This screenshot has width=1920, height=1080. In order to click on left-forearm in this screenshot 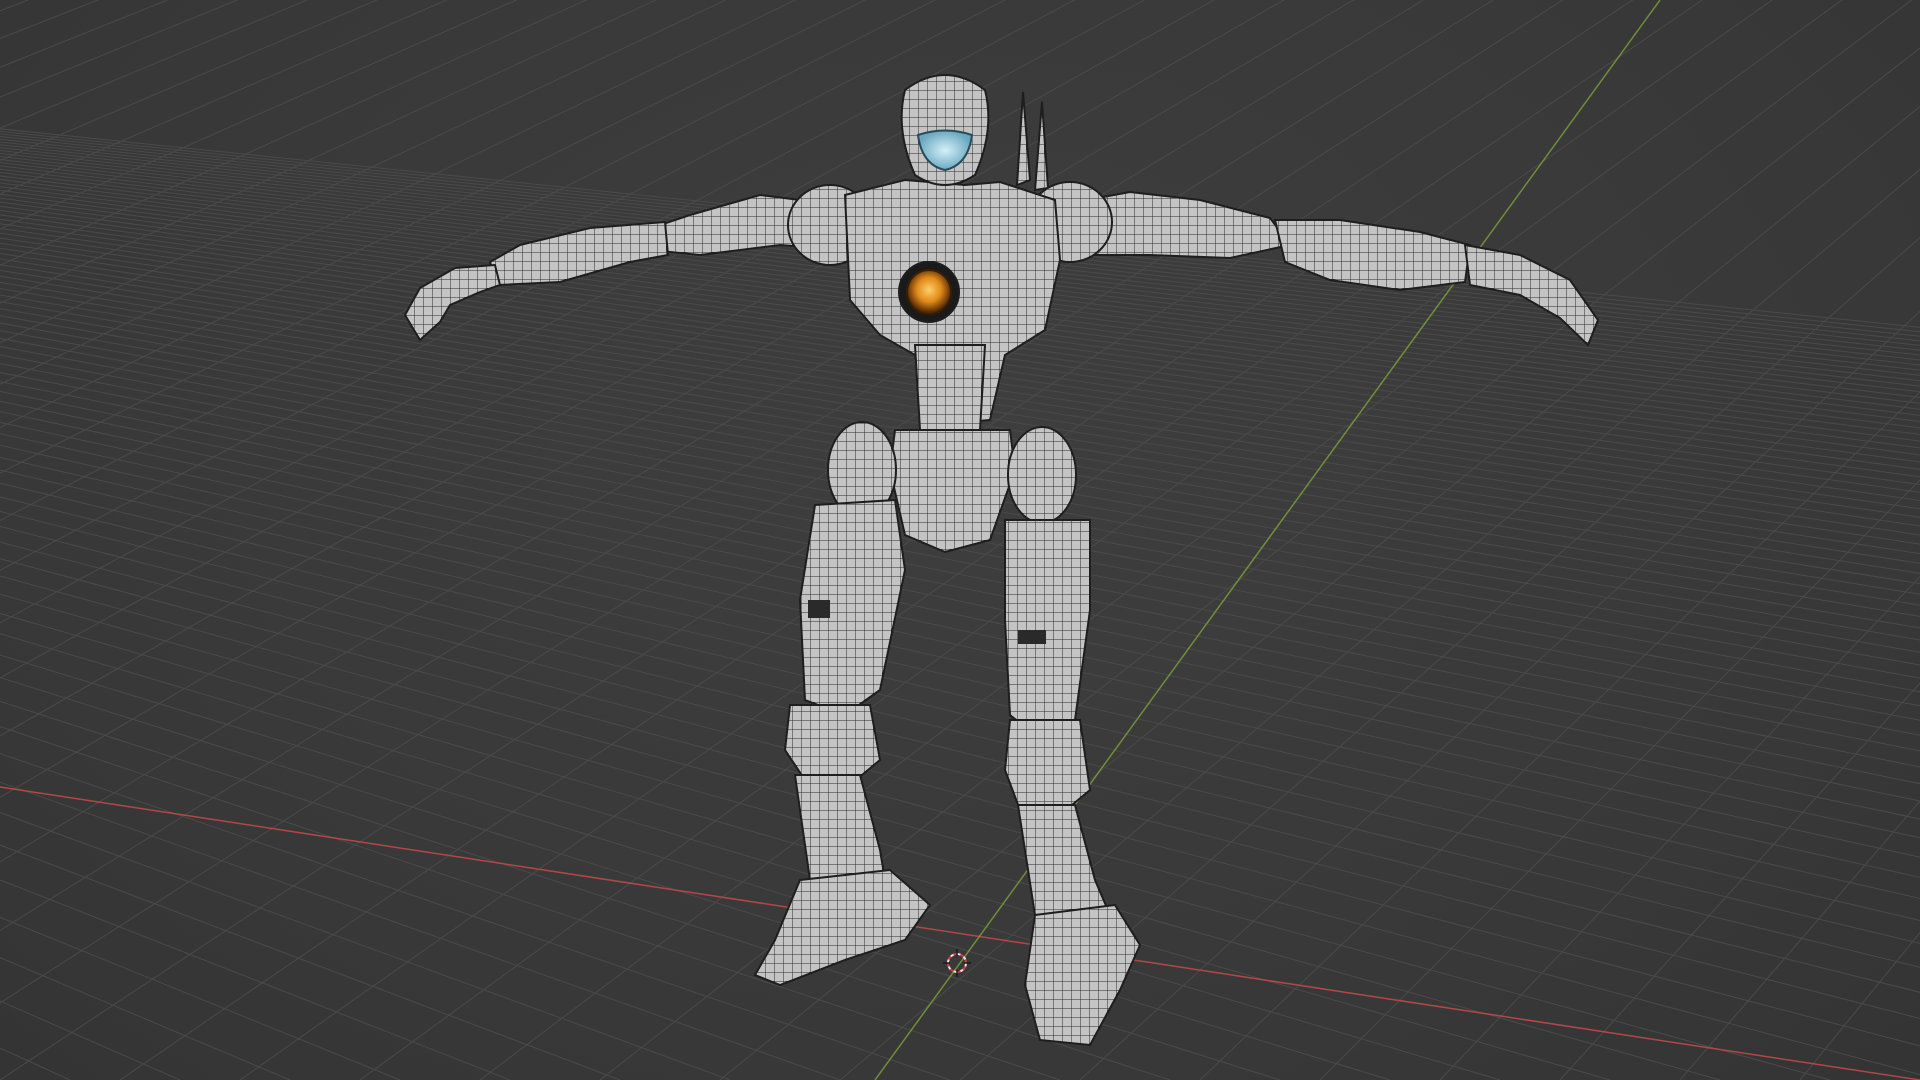, I will do `click(579, 253)`.